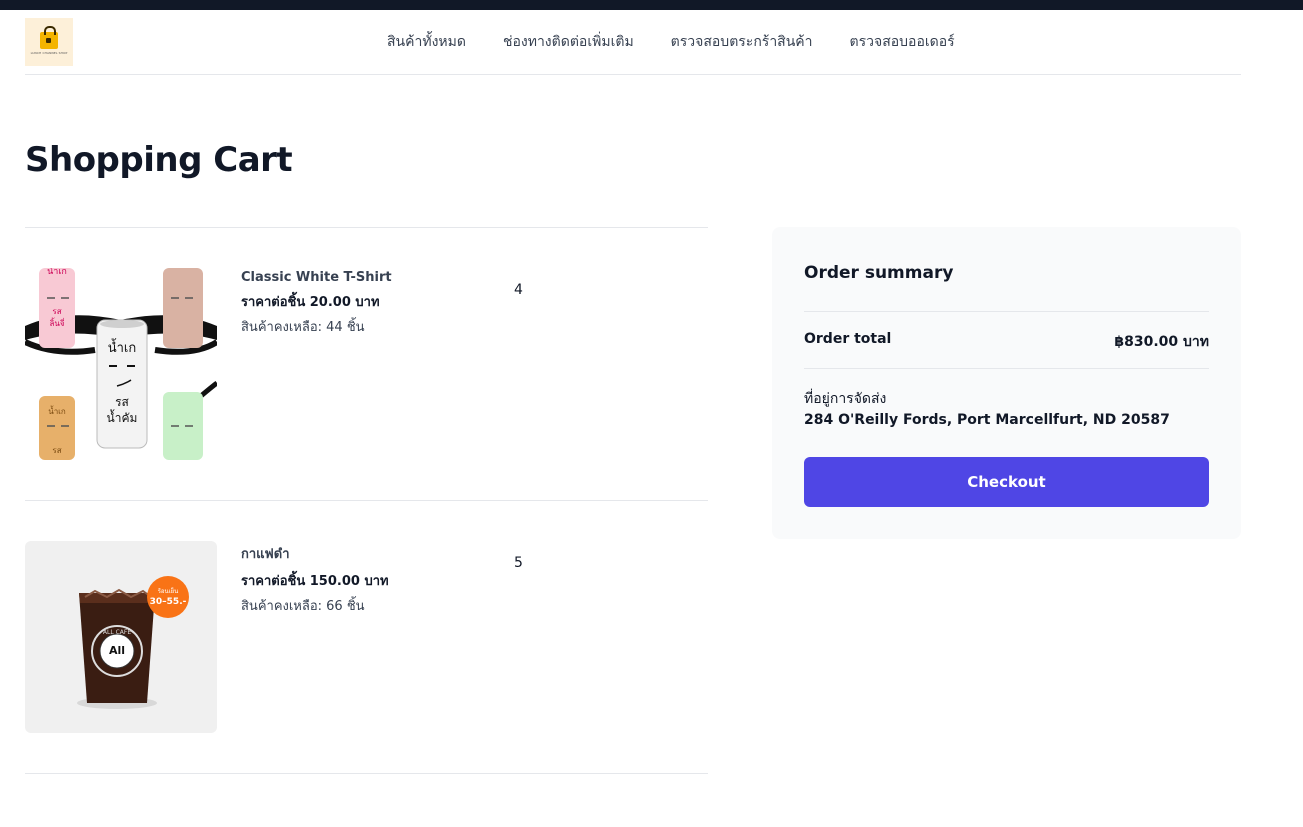 The width and height of the screenshot is (1303, 827). Describe the element at coordinates (168, 590) in the screenshot. I see `badge-line1: ร้อนเย็น` at that location.